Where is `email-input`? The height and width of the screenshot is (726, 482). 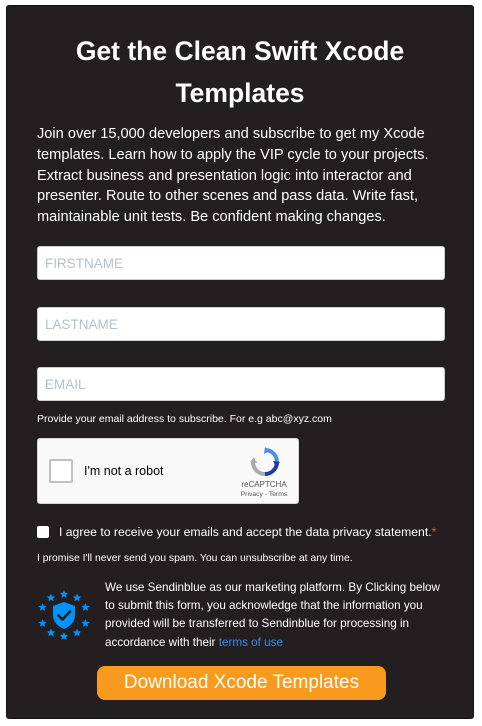
email-input is located at coordinates (241, 384).